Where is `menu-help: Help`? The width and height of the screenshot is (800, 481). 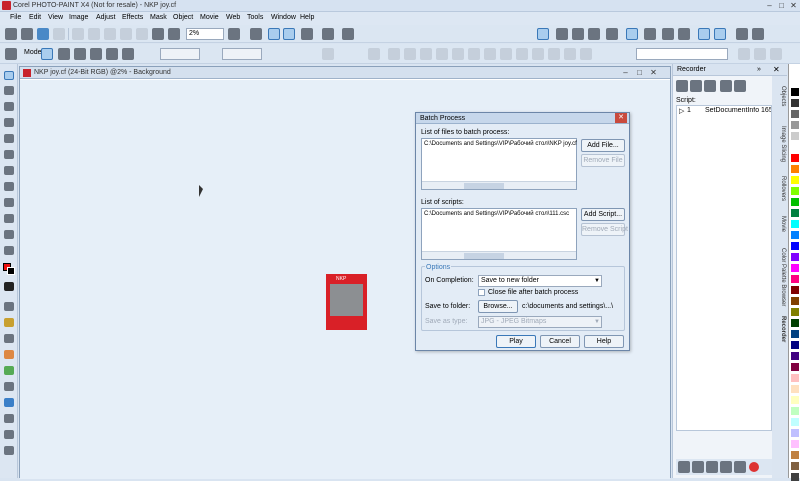
menu-help: Help is located at coordinates (307, 17).